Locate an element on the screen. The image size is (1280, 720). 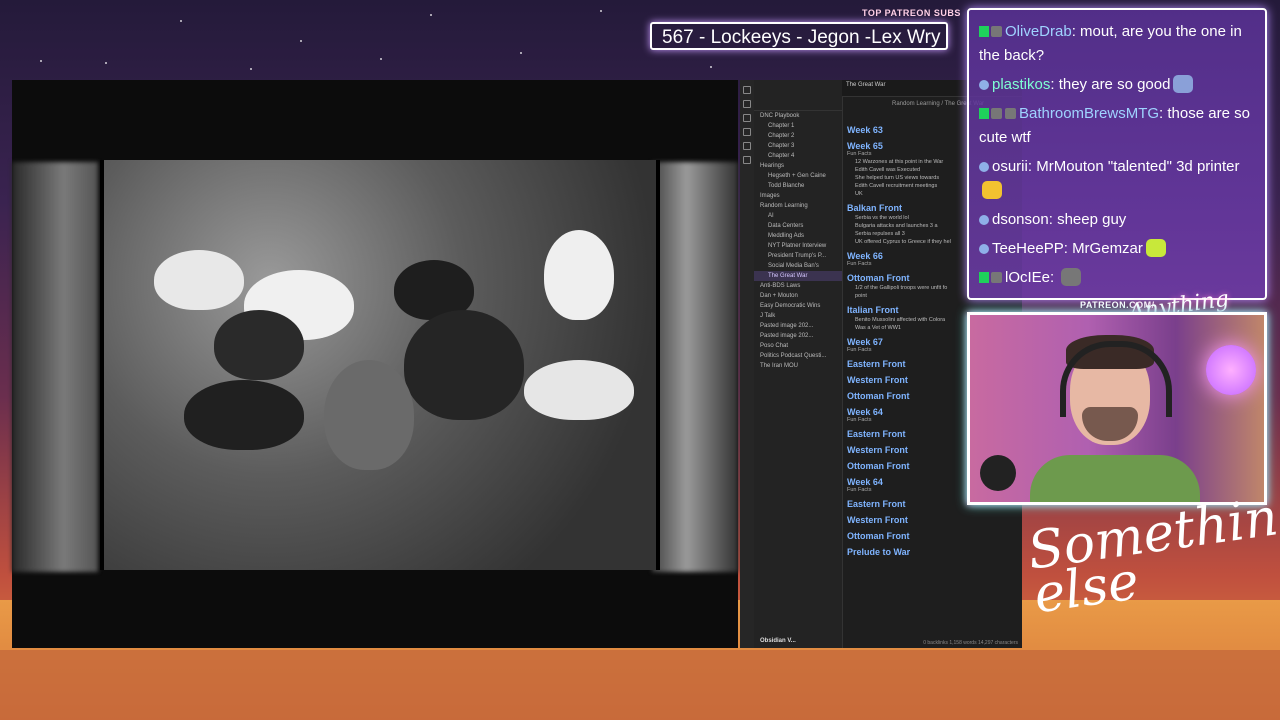
note-heading: Ottoman Front is located at coordinates (932, 536).